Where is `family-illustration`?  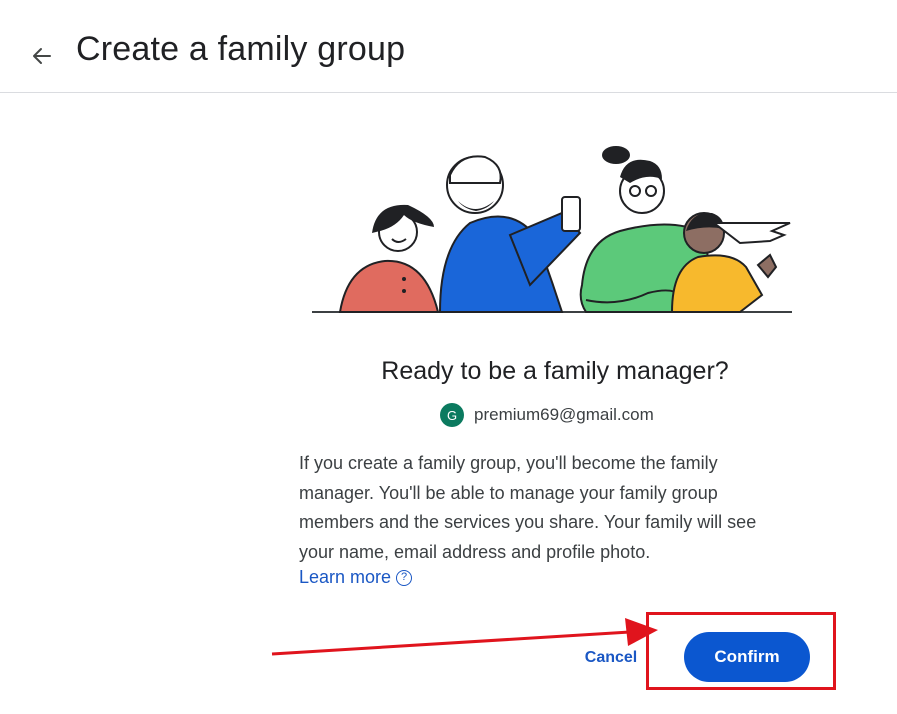
family-illustration is located at coordinates (552, 229).